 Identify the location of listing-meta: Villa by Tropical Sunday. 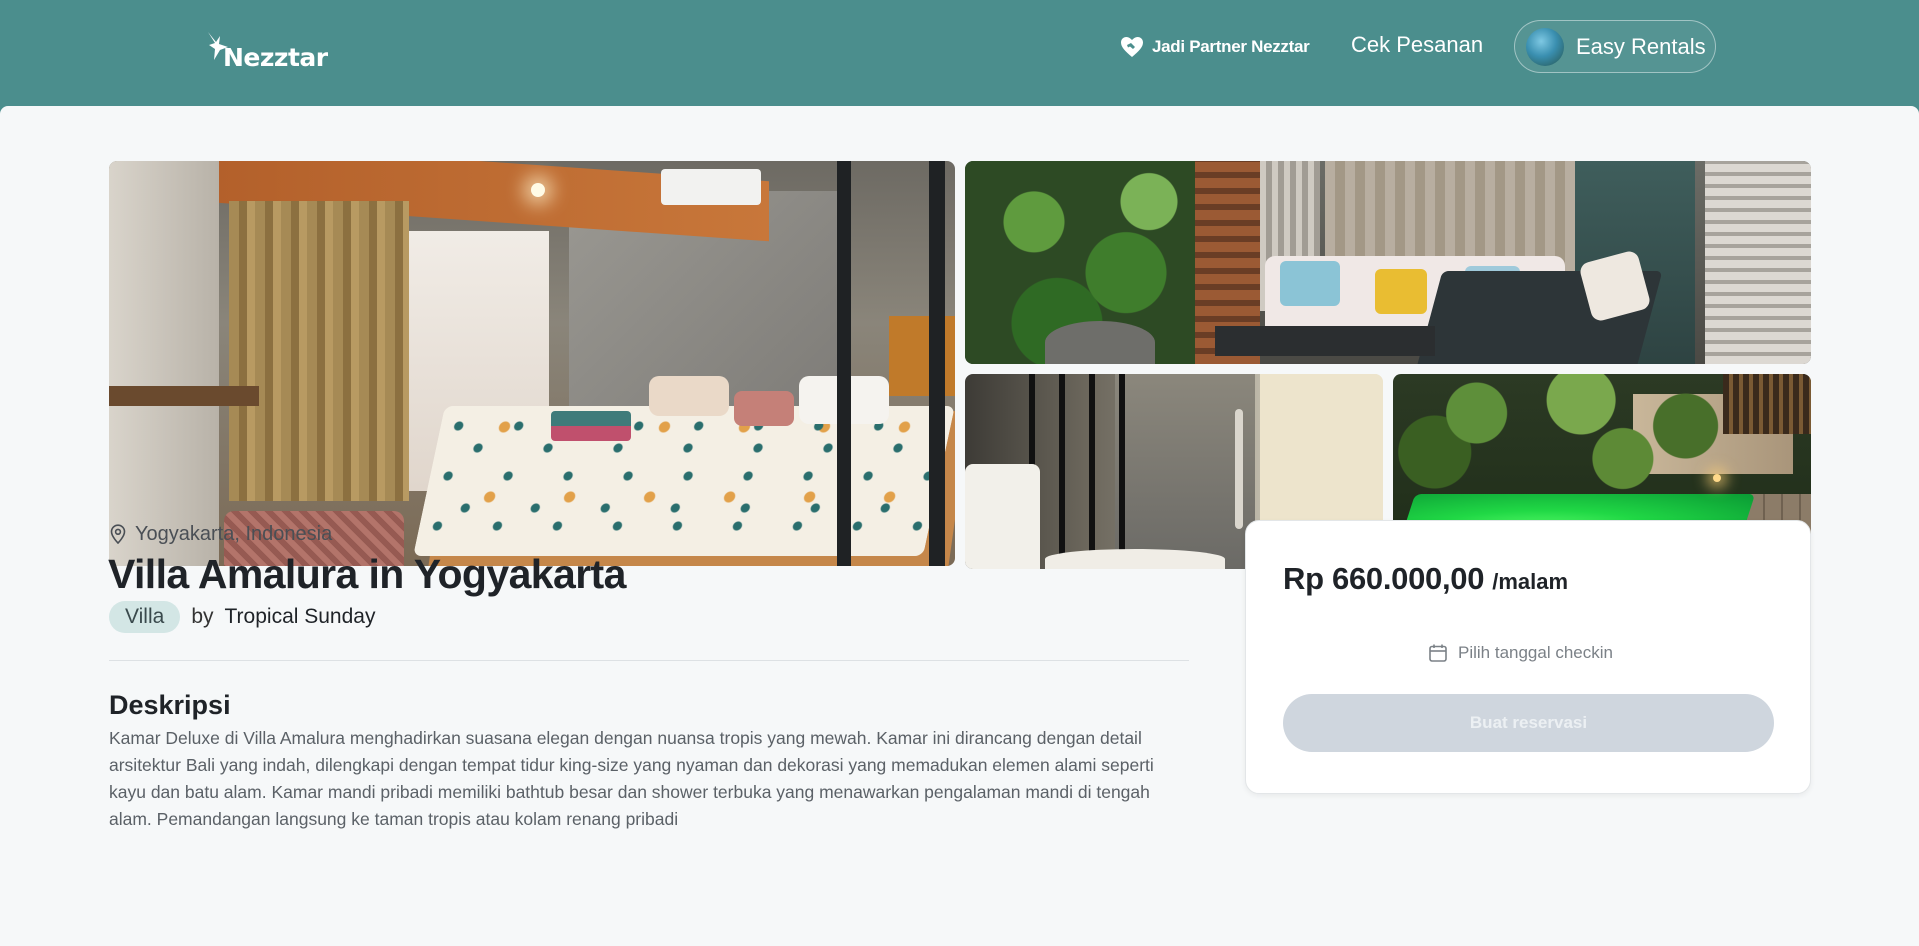
(242, 617).